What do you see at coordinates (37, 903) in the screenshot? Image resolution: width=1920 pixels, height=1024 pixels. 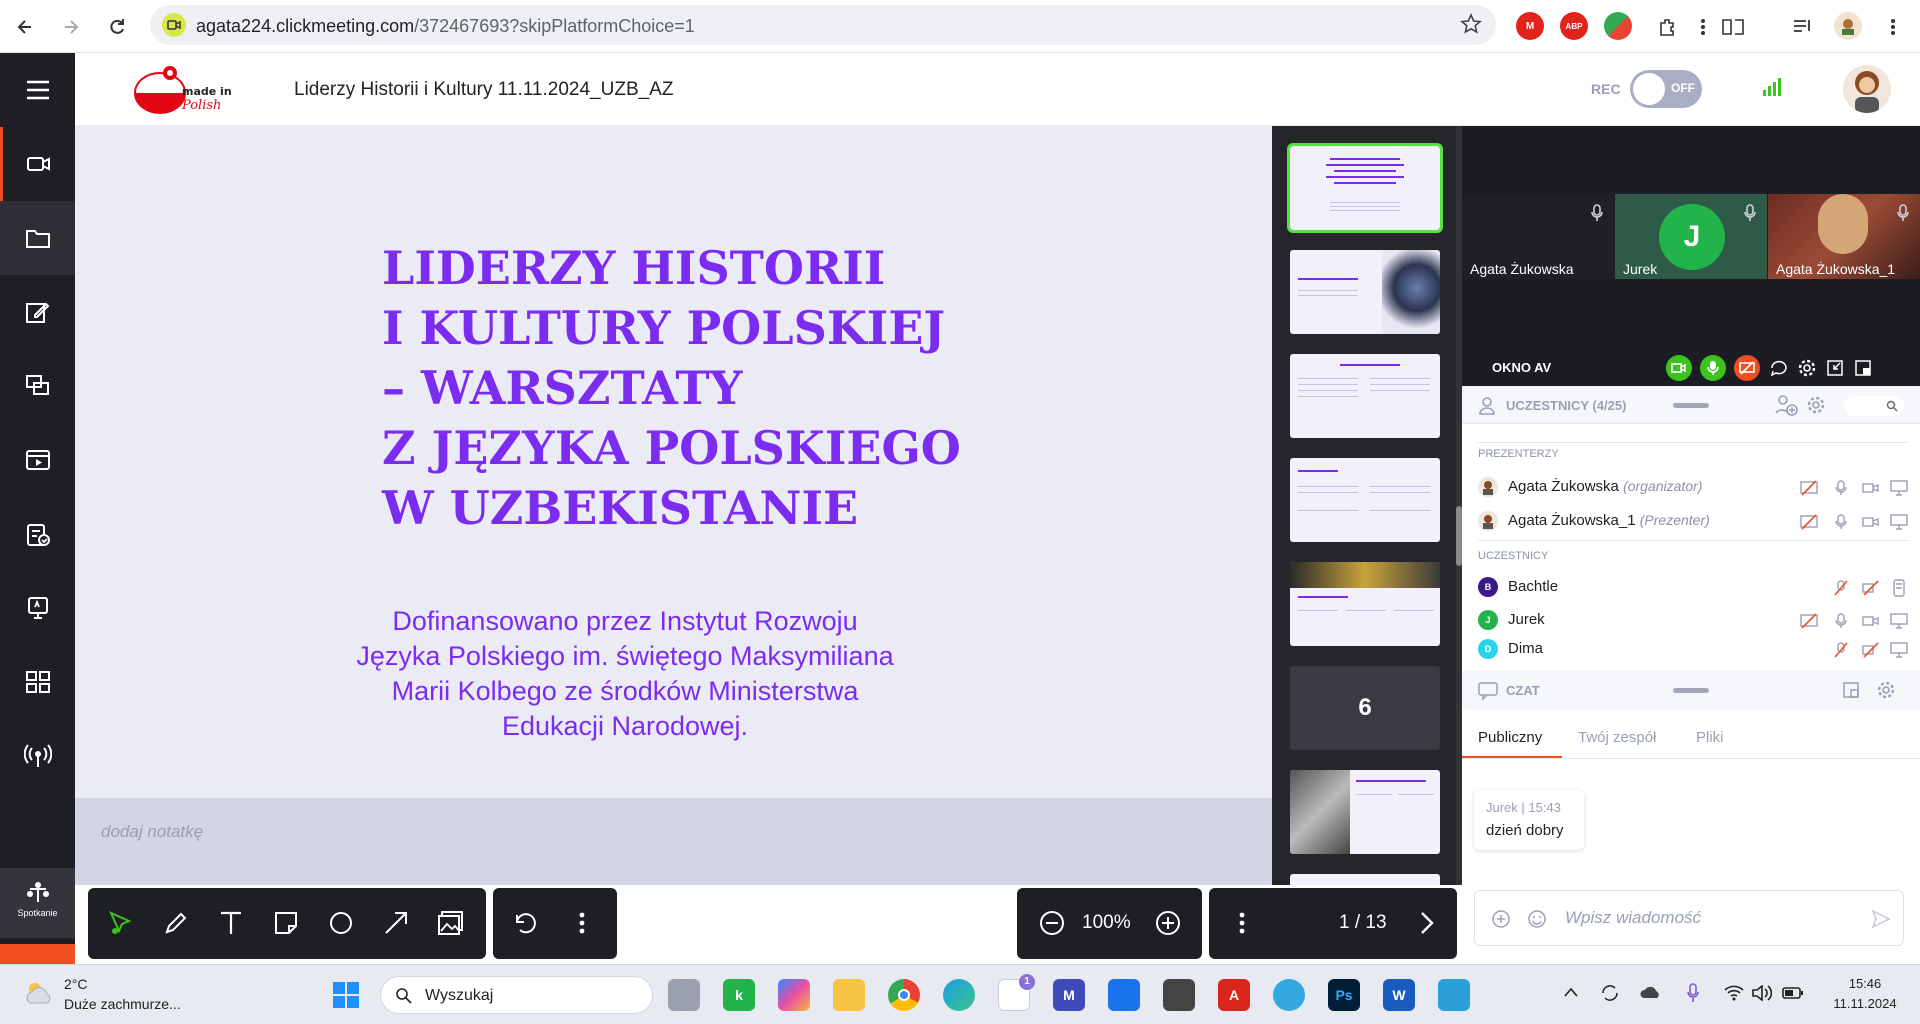 I see `sidebar-item-meeting: Spotkanie` at bounding box center [37, 903].